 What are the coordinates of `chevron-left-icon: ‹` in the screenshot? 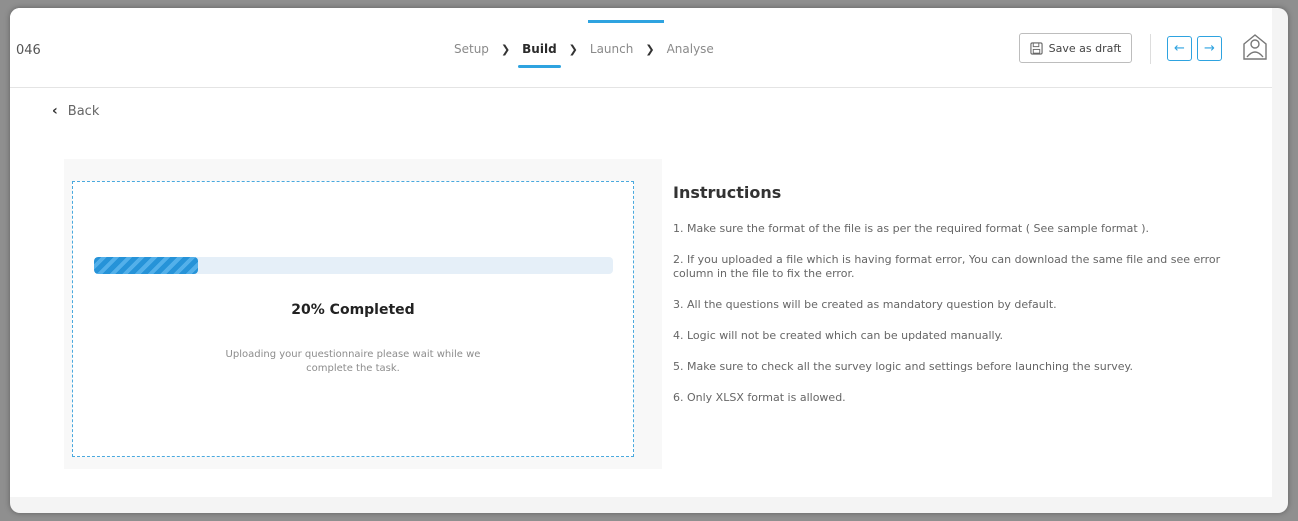 It's located at (55, 111).